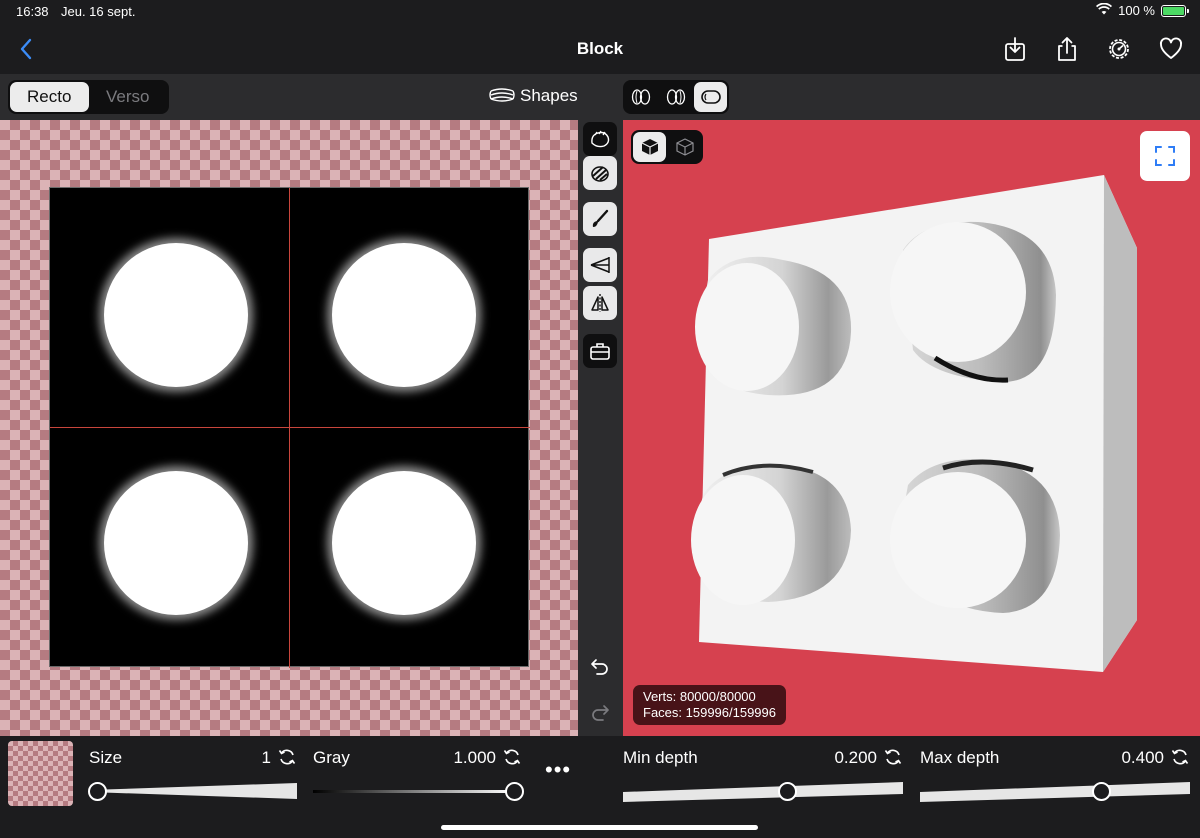 This screenshot has width=1200, height=838. What do you see at coordinates (960, 757) in the screenshot?
I see `max-depth-label: Max depth` at bounding box center [960, 757].